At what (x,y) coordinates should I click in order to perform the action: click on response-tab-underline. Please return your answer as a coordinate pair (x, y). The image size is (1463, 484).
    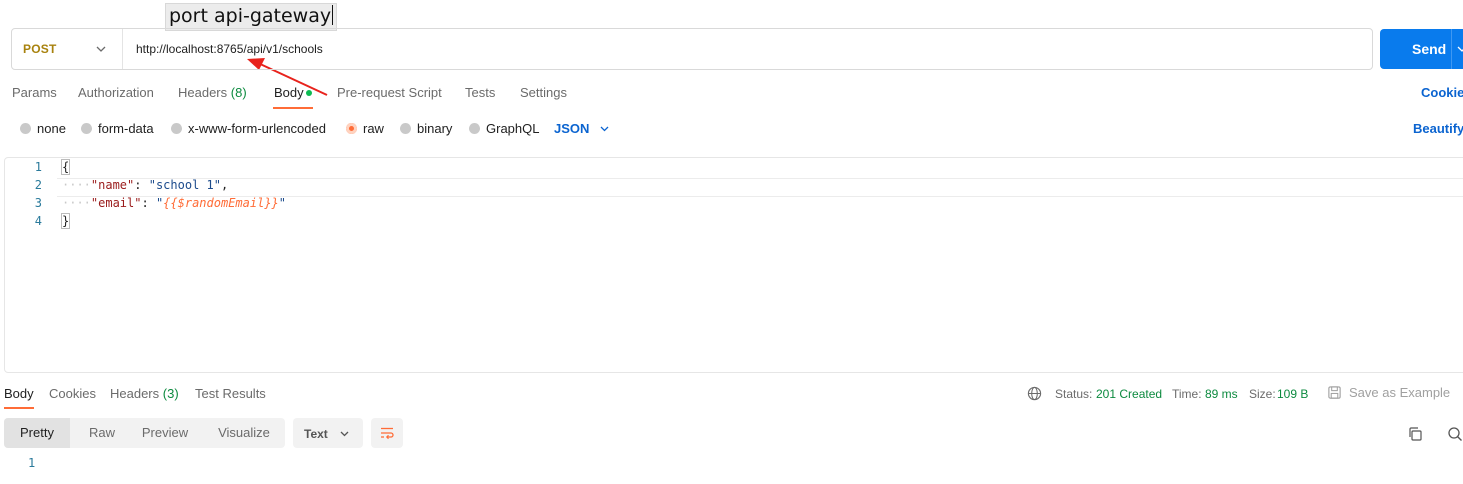
    Looking at the image, I should click on (19, 408).